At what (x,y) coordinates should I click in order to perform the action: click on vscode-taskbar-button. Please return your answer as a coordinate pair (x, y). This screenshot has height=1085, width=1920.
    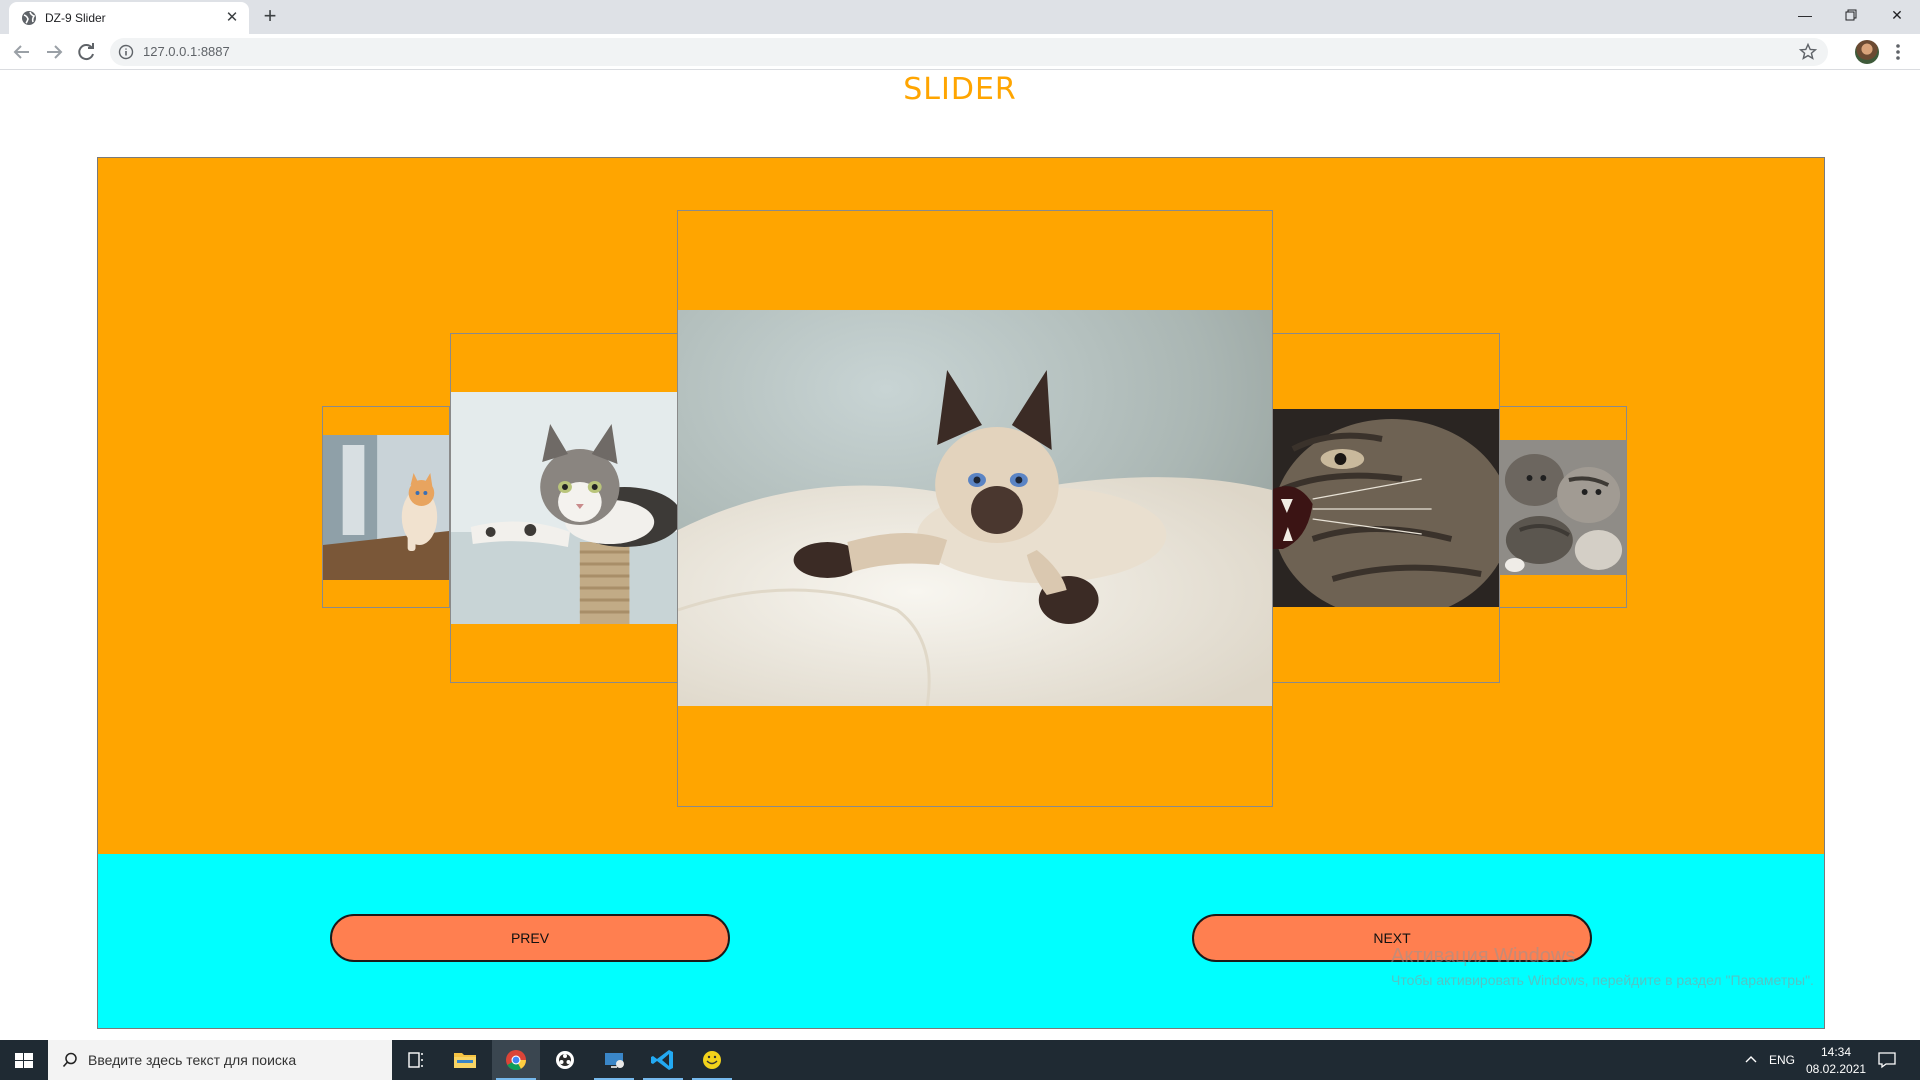
    Looking at the image, I should click on (663, 1060).